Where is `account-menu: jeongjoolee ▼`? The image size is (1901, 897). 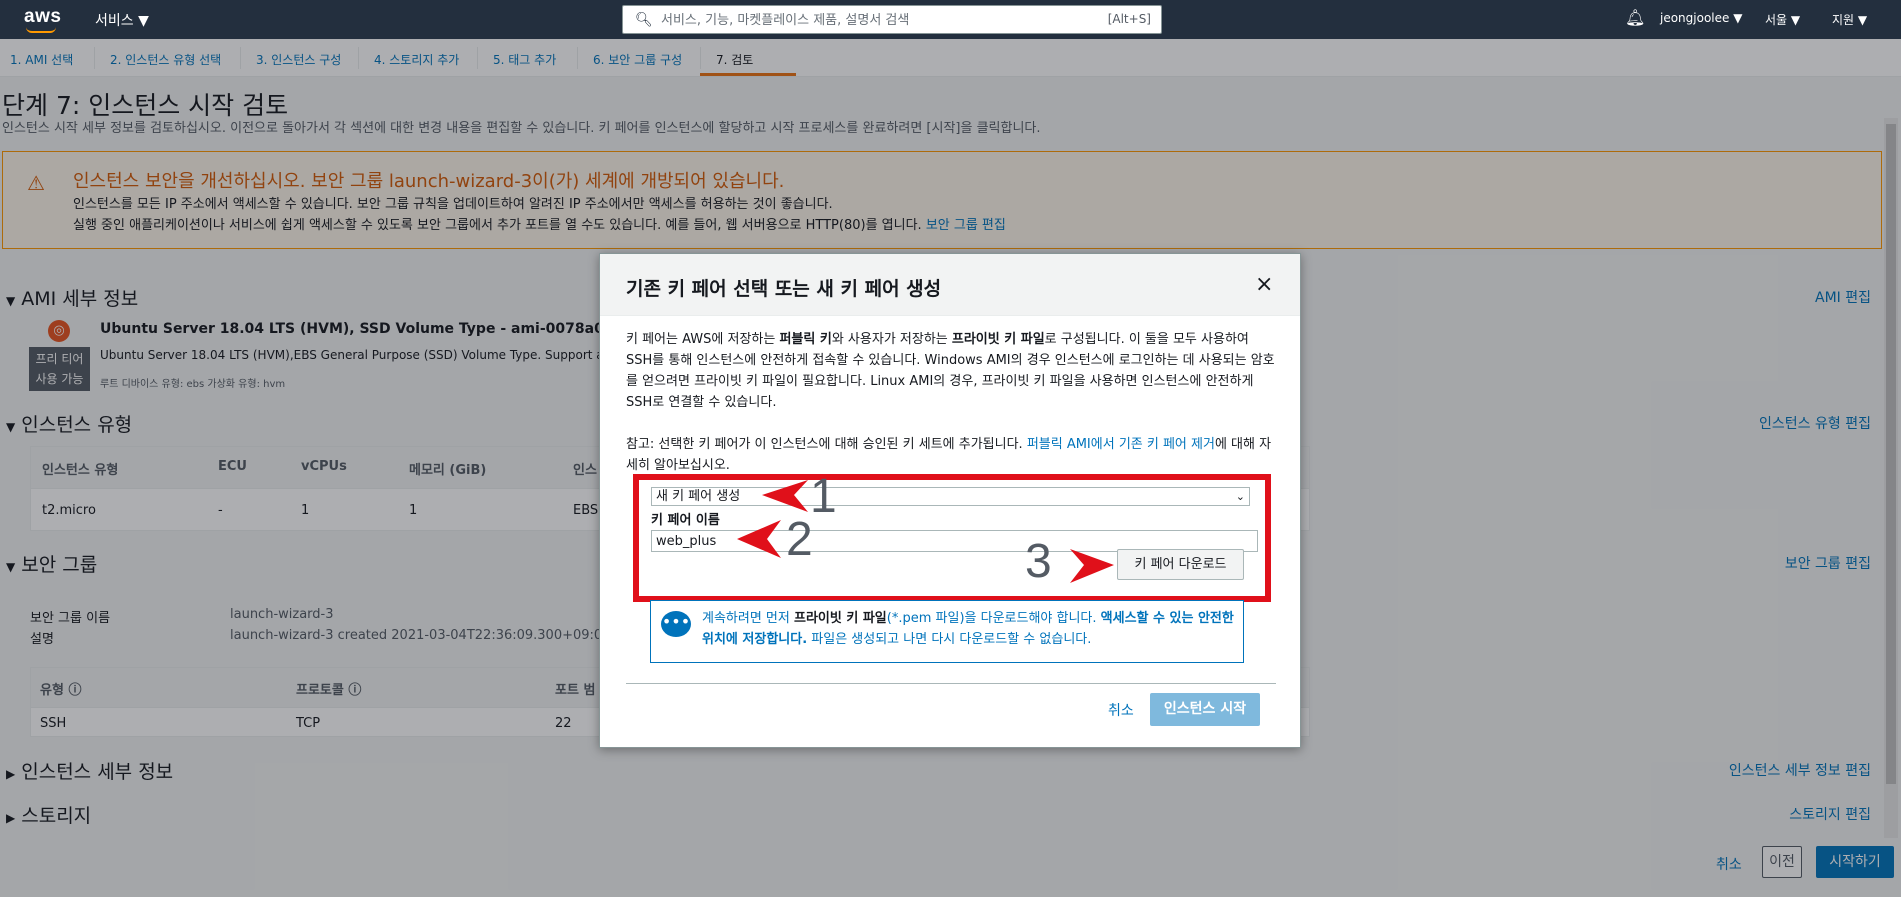 account-menu: jeongjoolee ▼ is located at coordinates (1701, 18).